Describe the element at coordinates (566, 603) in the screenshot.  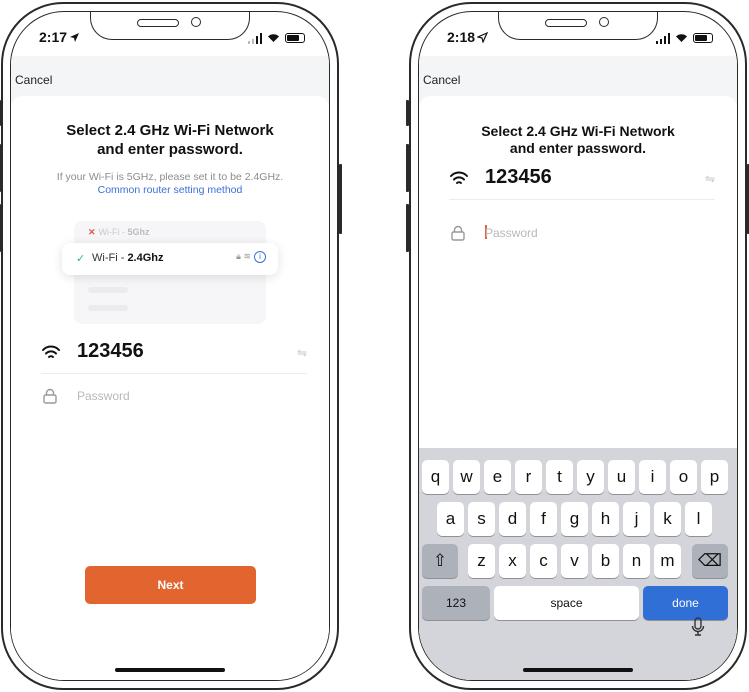
I see `space-key: space` at that location.